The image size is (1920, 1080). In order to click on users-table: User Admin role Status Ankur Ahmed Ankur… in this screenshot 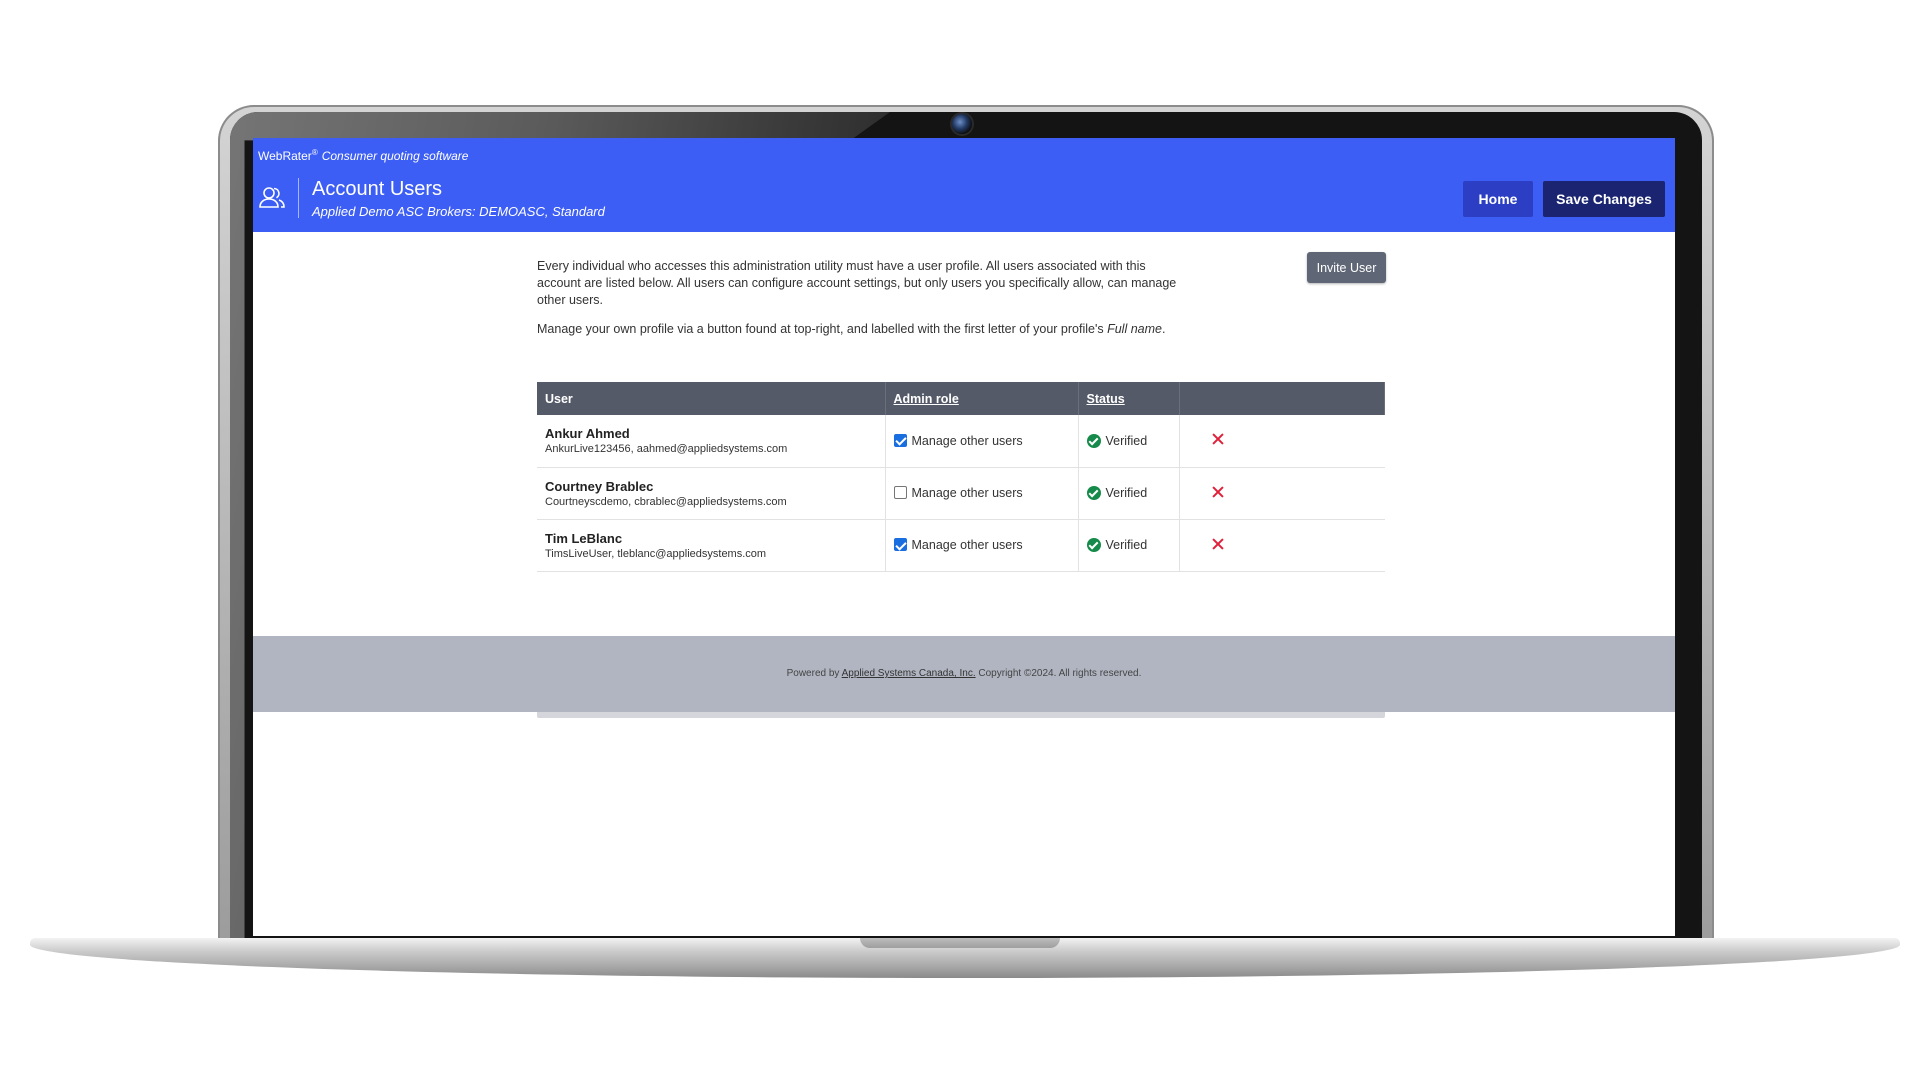, I will do `click(961, 477)`.